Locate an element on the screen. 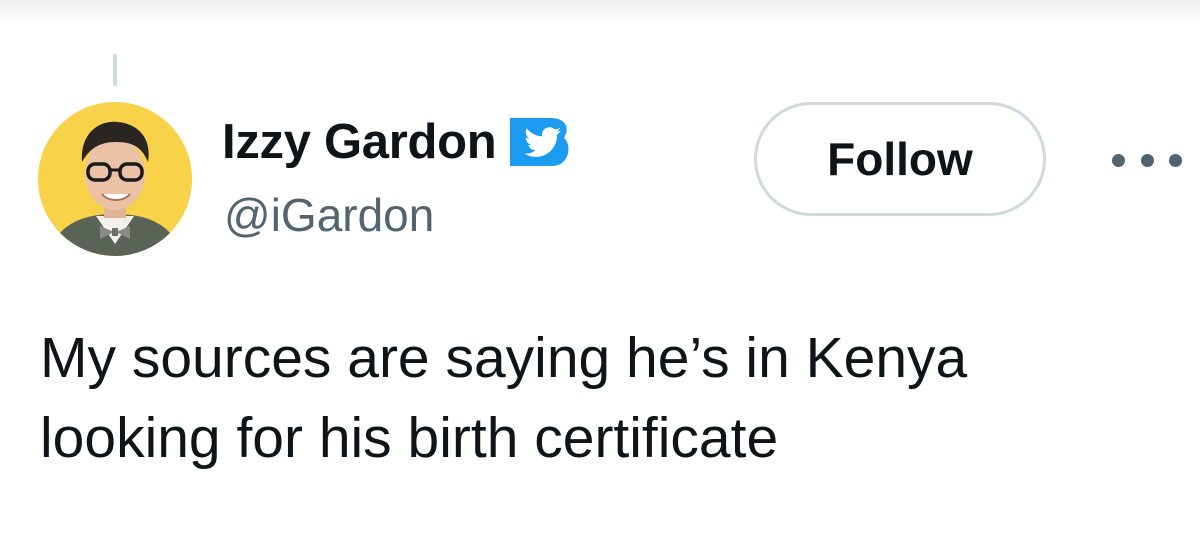 The width and height of the screenshot is (1200, 552). author-name-row: Izzy Gardon is located at coordinates (398, 142).